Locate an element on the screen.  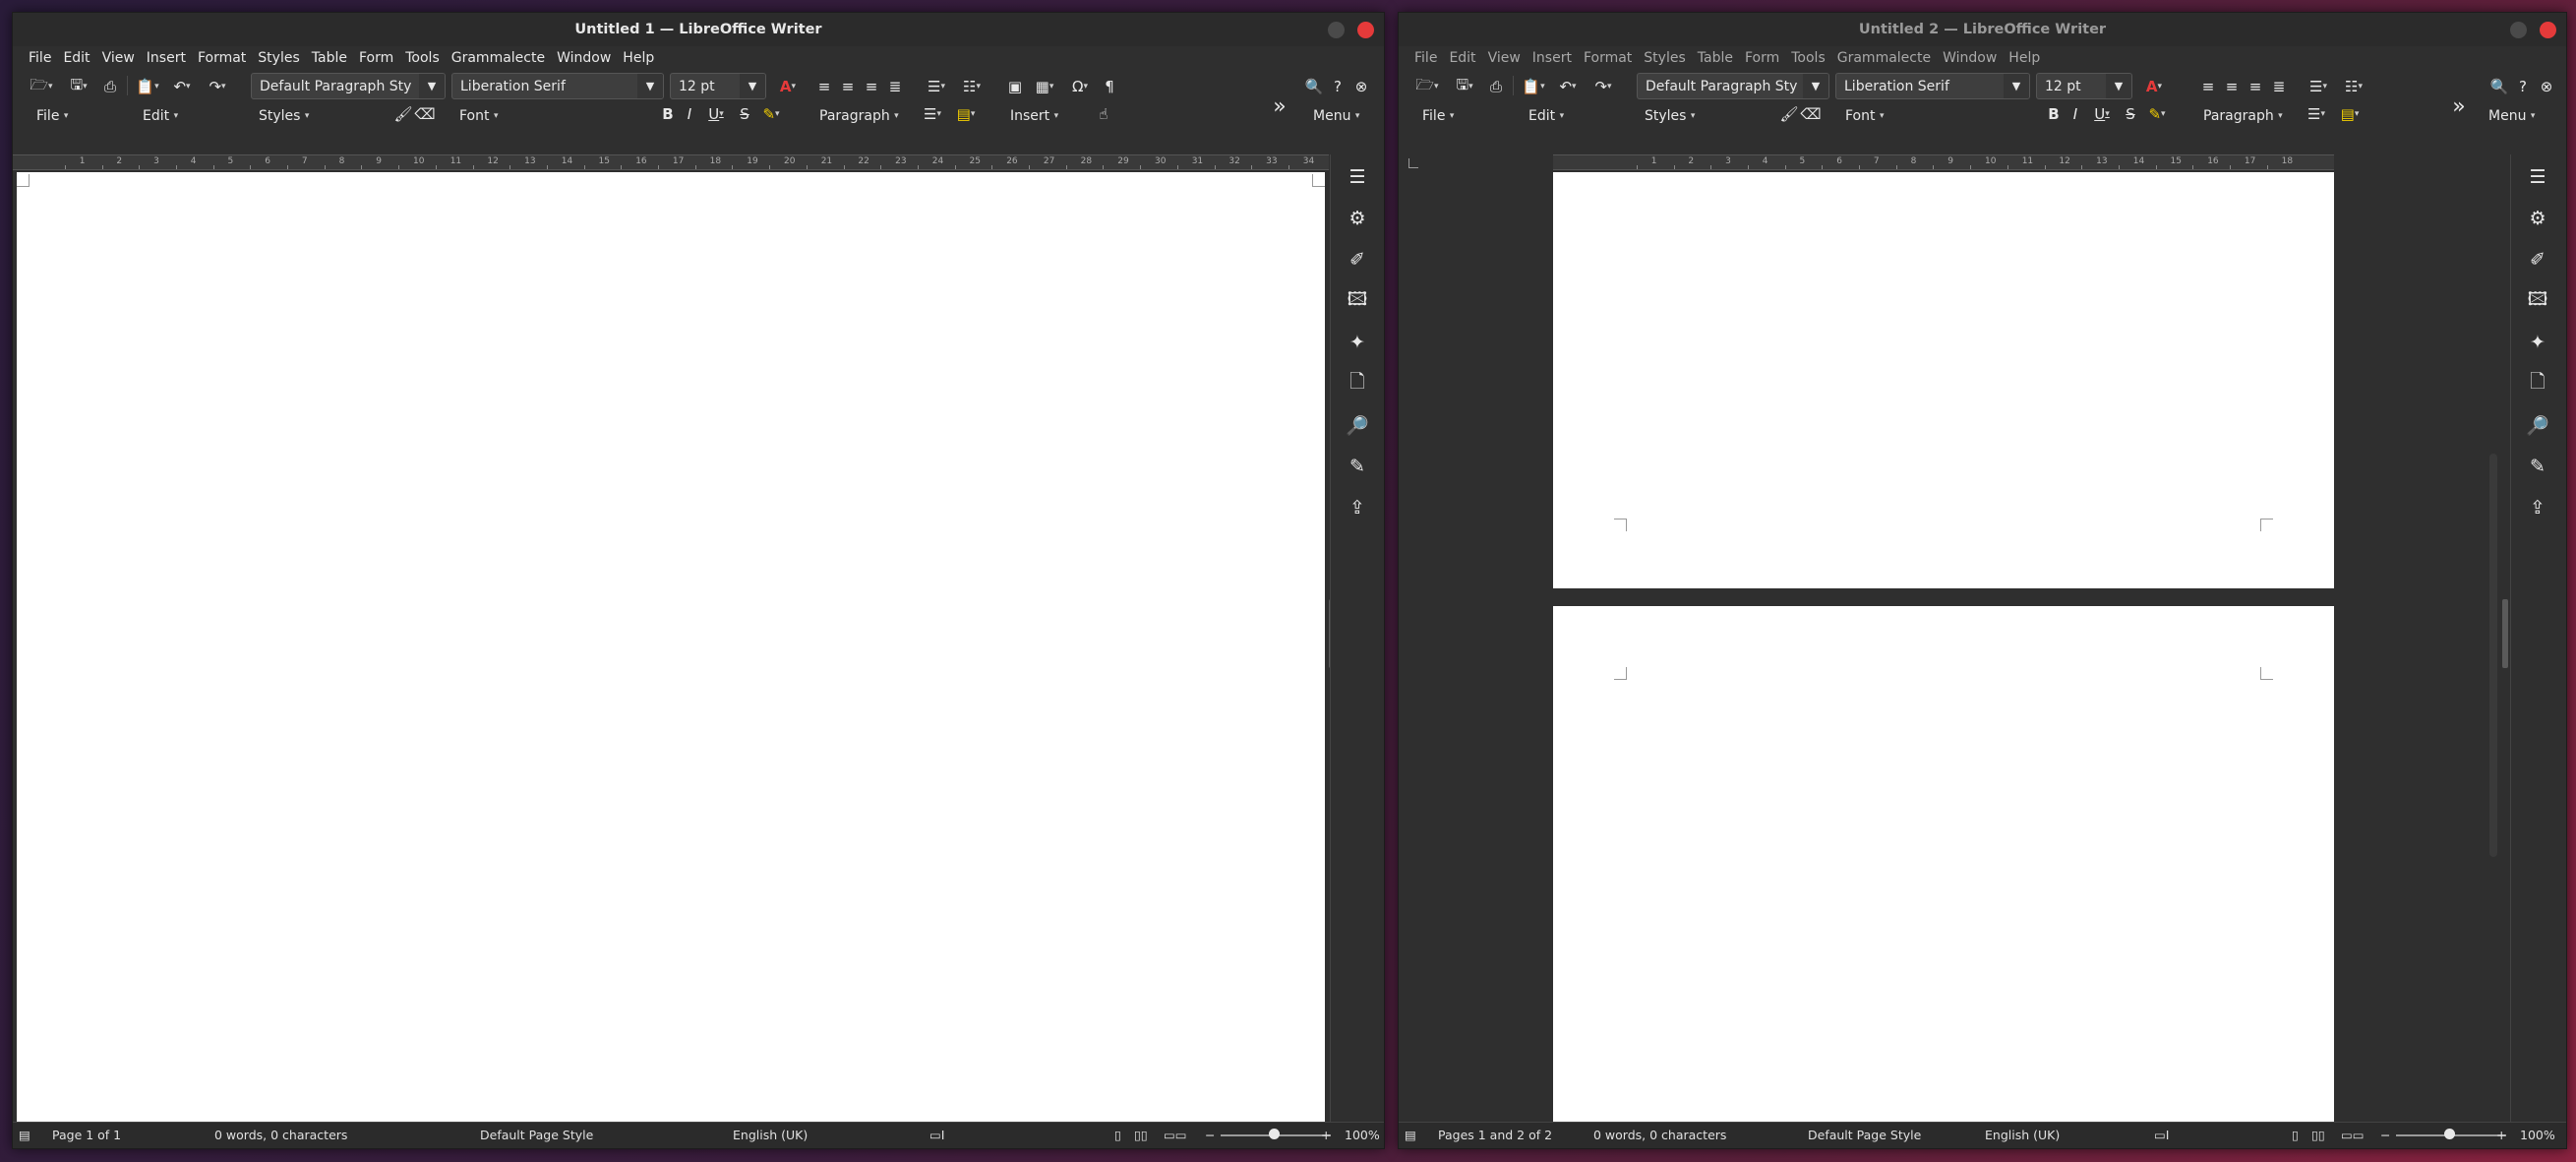
justify-icon: ≣ is located at coordinates (2279, 86).